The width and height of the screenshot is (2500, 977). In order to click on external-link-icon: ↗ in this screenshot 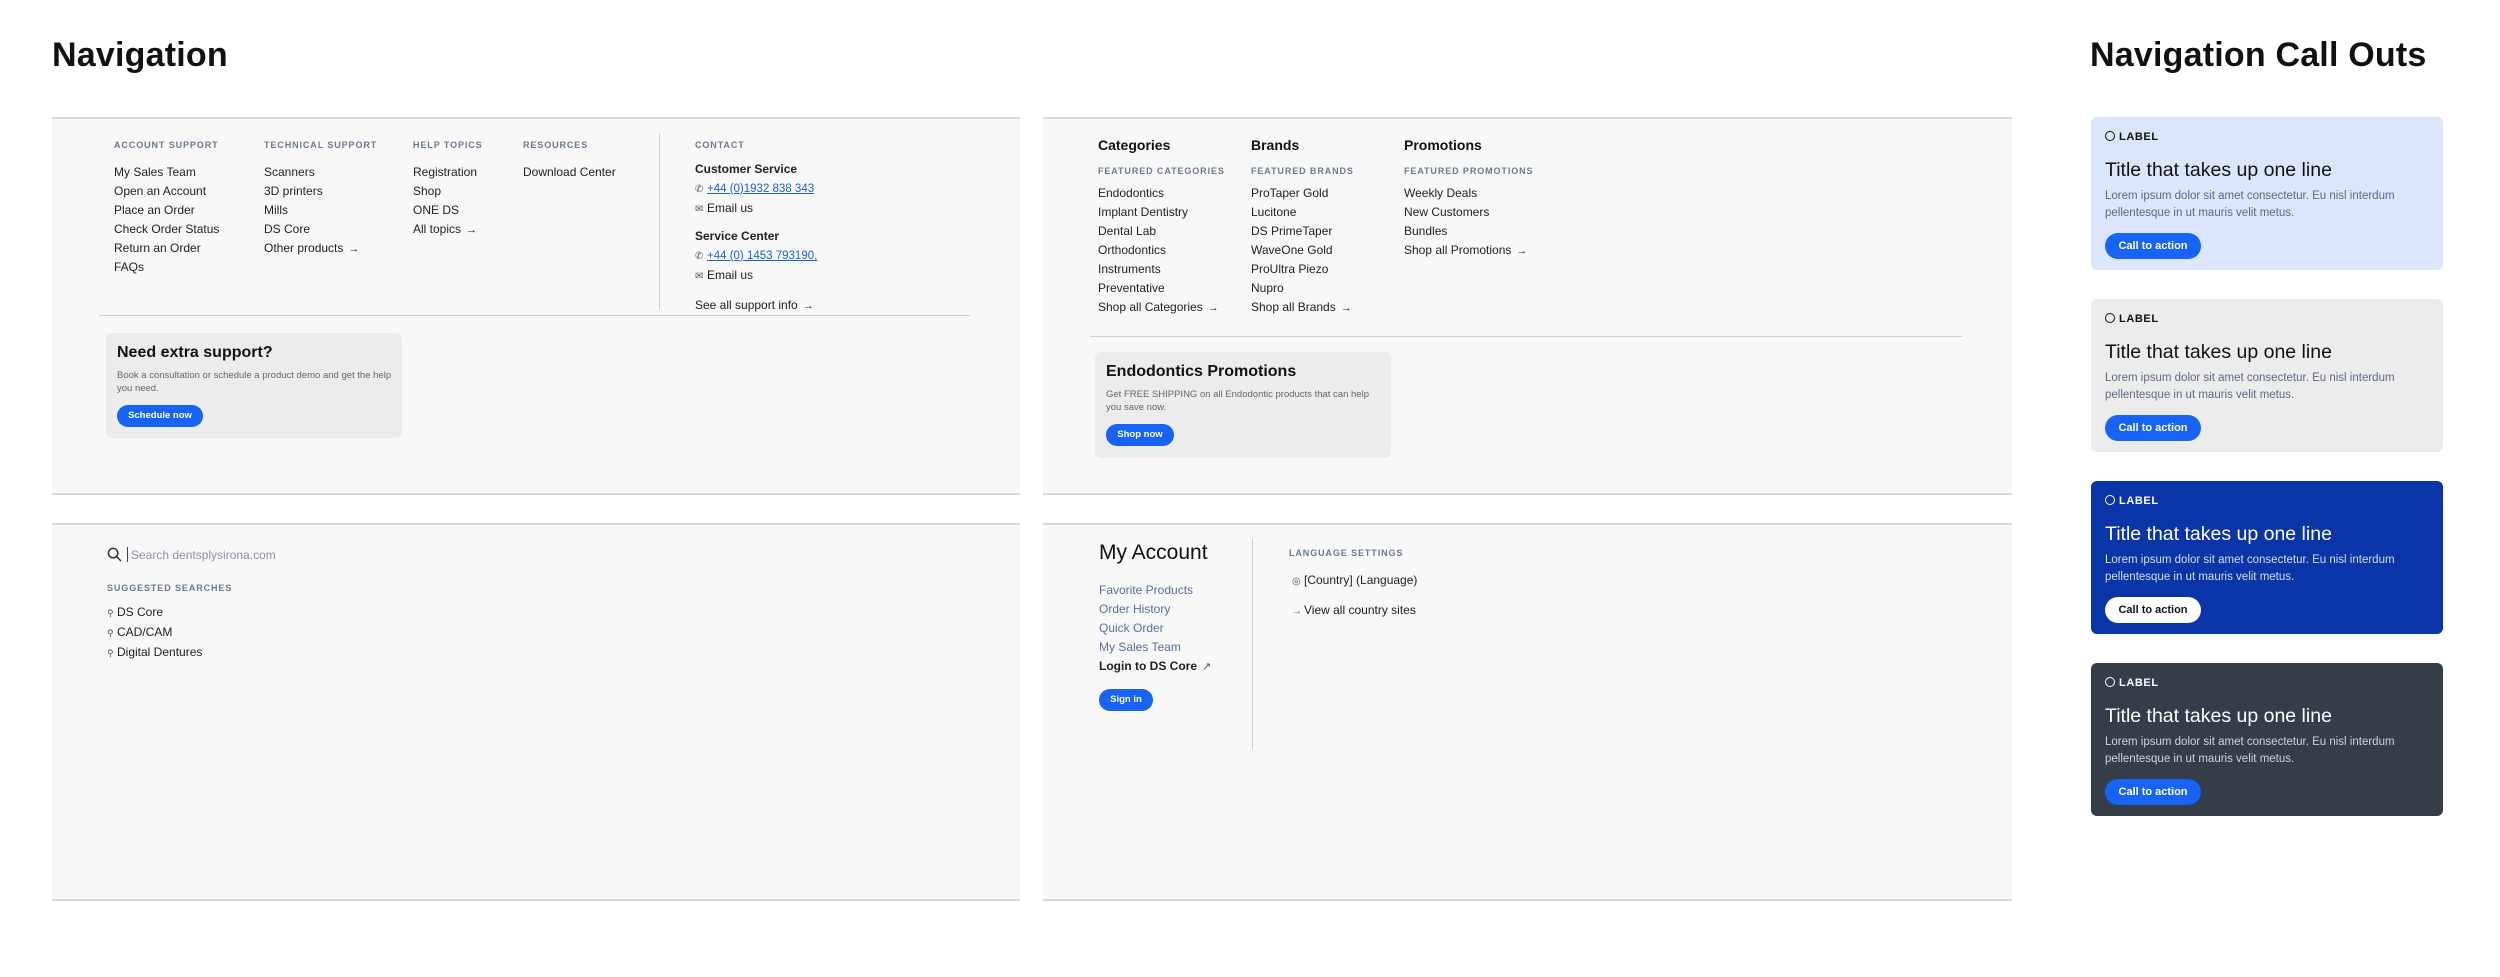, I will do `click(1207, 667)`.